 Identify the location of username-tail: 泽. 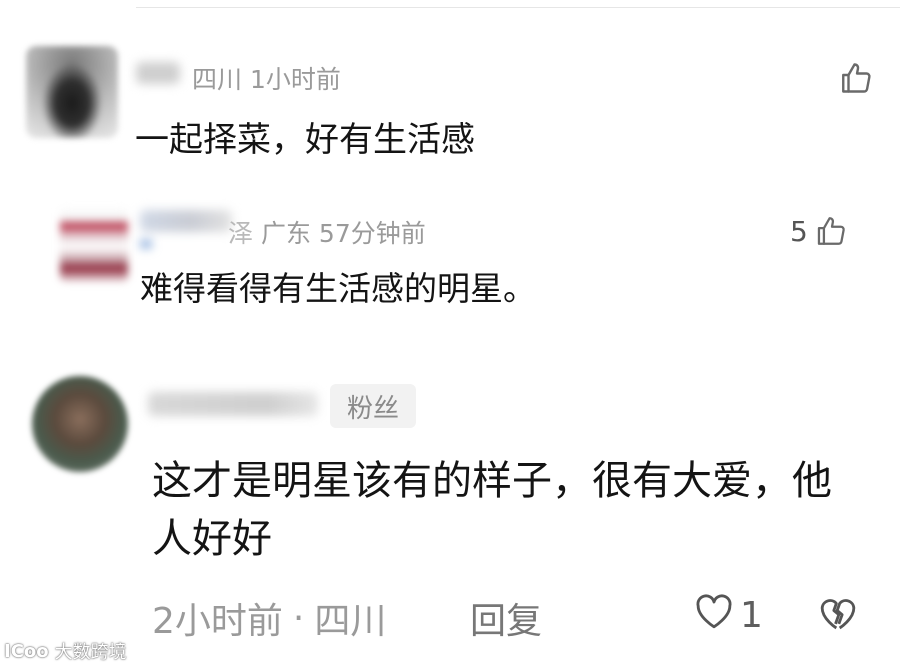
(241, 233).